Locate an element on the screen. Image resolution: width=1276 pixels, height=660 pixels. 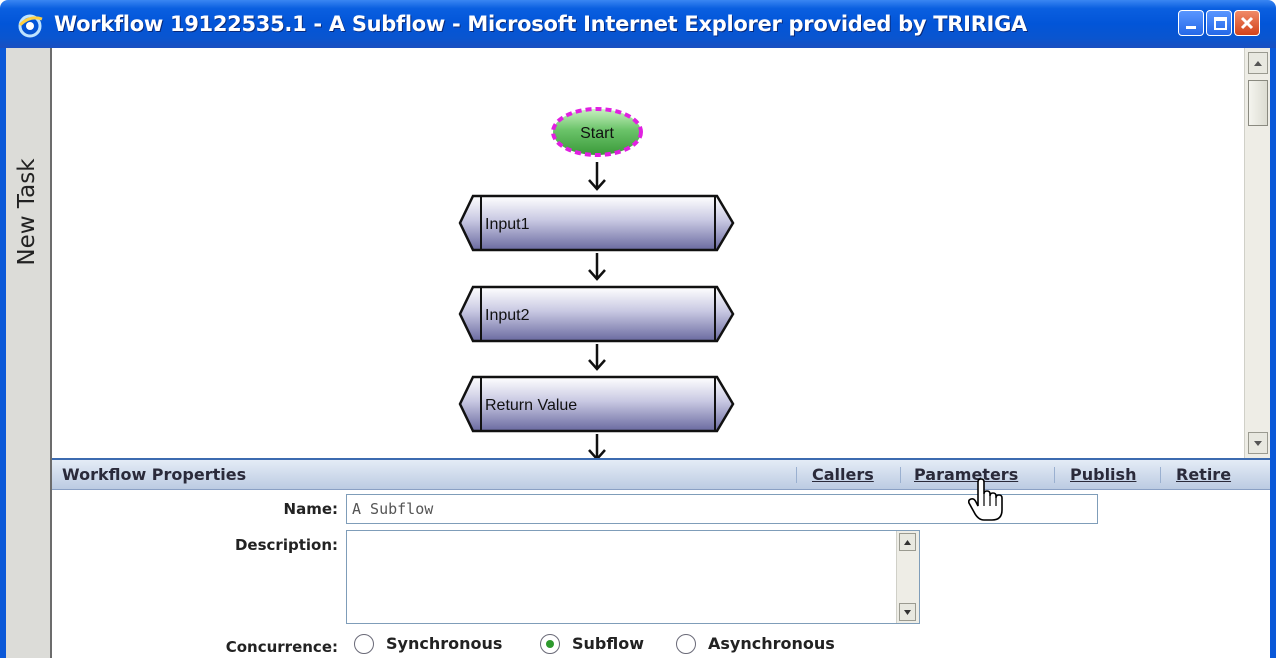
maximize-button is located at coordinates (1219, 23).